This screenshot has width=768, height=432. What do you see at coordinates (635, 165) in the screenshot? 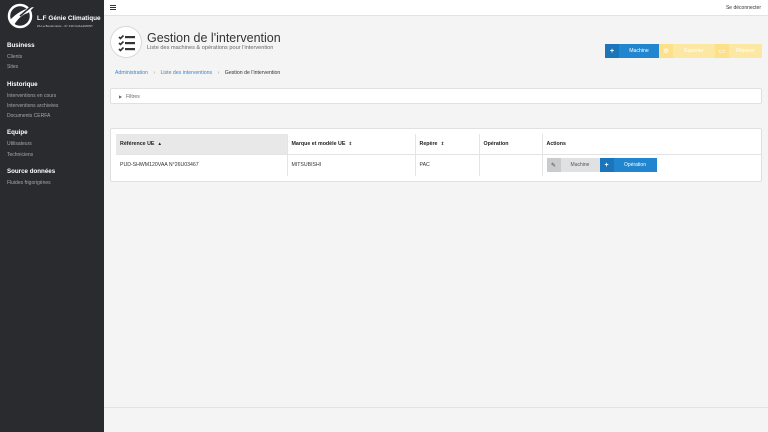
I see `add-operation-label: Opération` at bounding box center [635, 165].